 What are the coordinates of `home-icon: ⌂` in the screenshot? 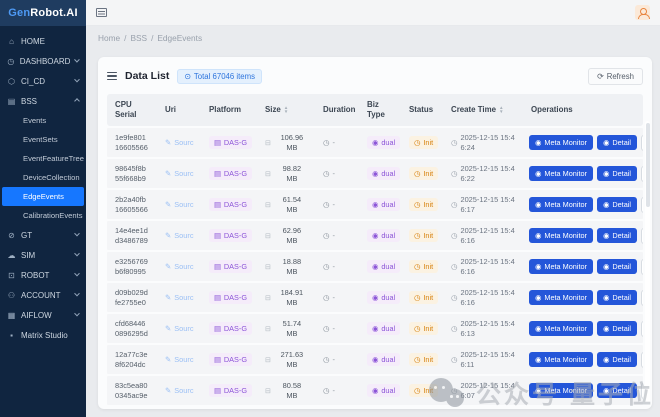 It's located at (11, 41).